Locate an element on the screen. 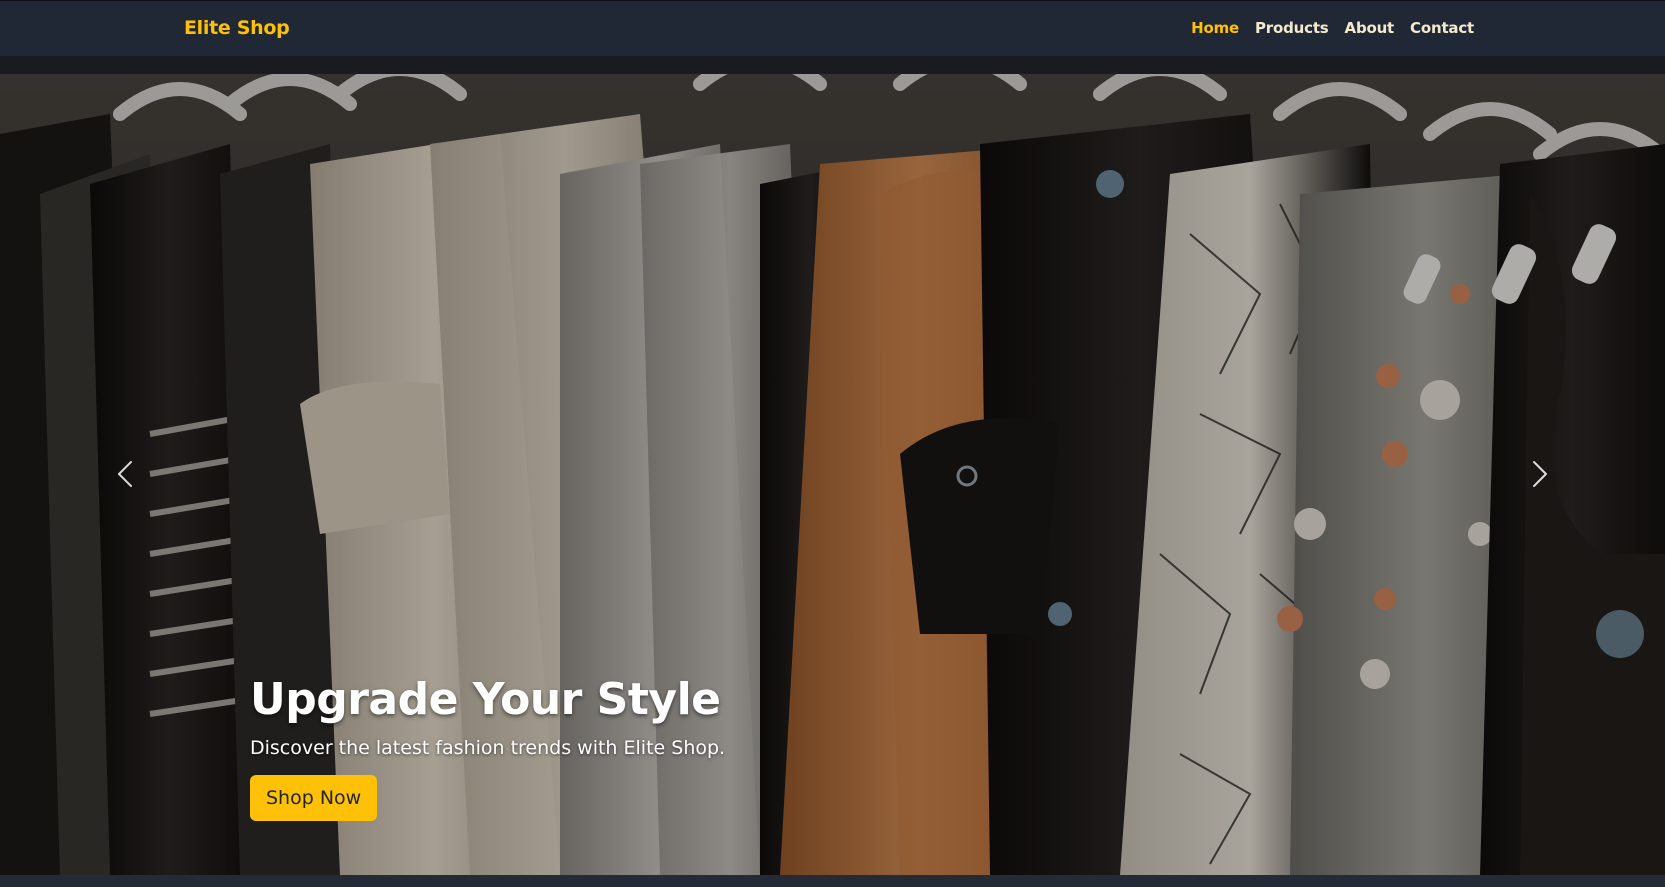 The image size is (1665, 887). carousel-next-button is located at coordinates (1540, 474).